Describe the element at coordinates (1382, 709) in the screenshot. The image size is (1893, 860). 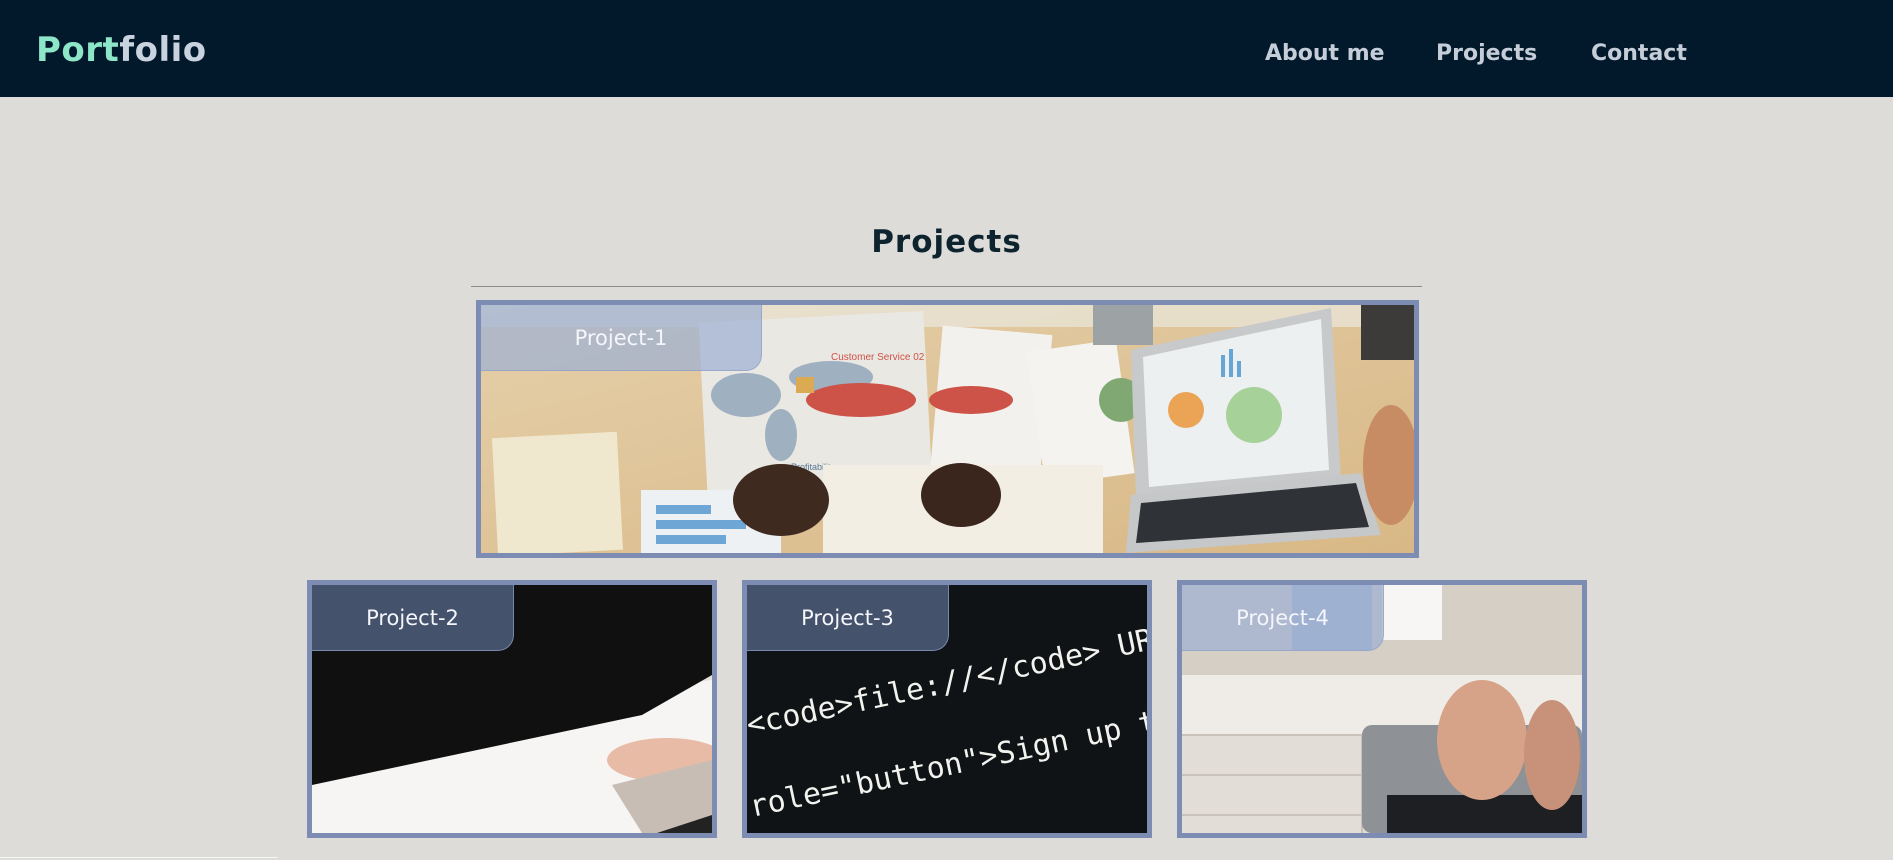
I see `project-card-4: Project-4` at that location.